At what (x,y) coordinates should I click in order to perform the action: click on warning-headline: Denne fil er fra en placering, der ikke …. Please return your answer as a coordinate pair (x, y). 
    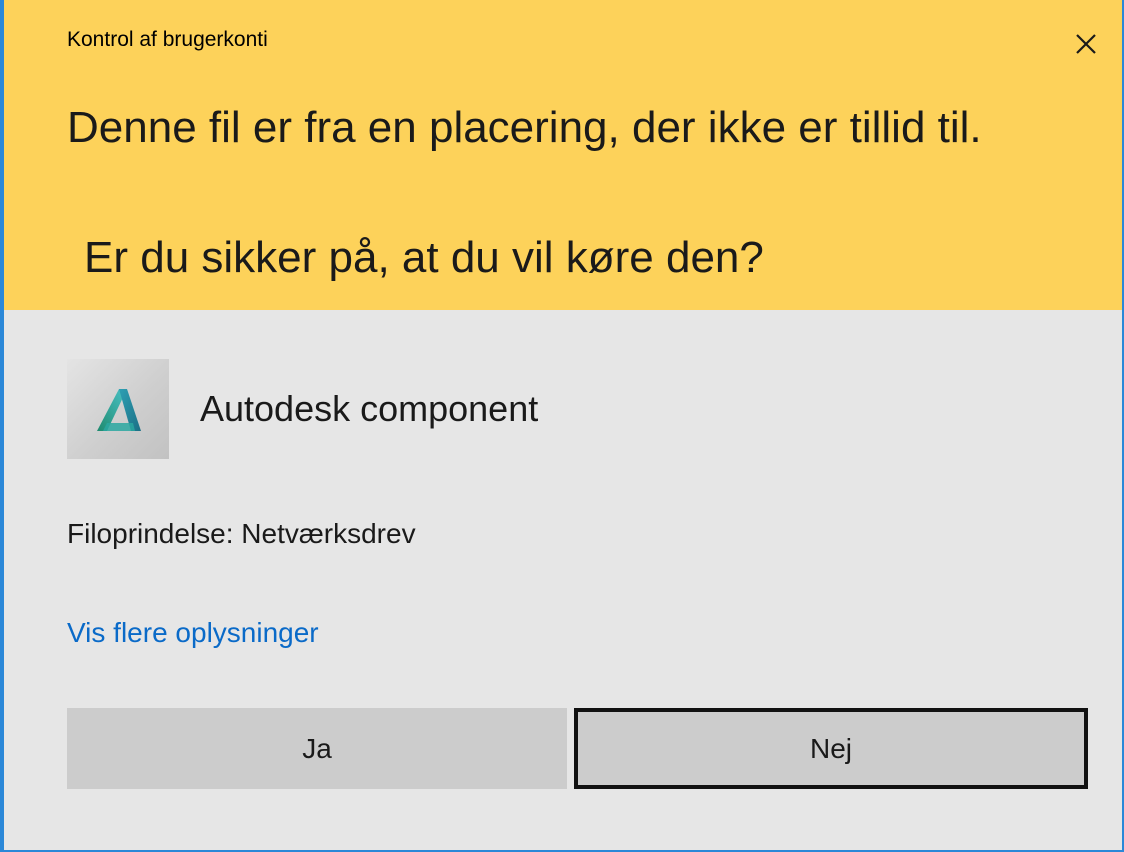
    Looking at the image, I should click on (524, 127).